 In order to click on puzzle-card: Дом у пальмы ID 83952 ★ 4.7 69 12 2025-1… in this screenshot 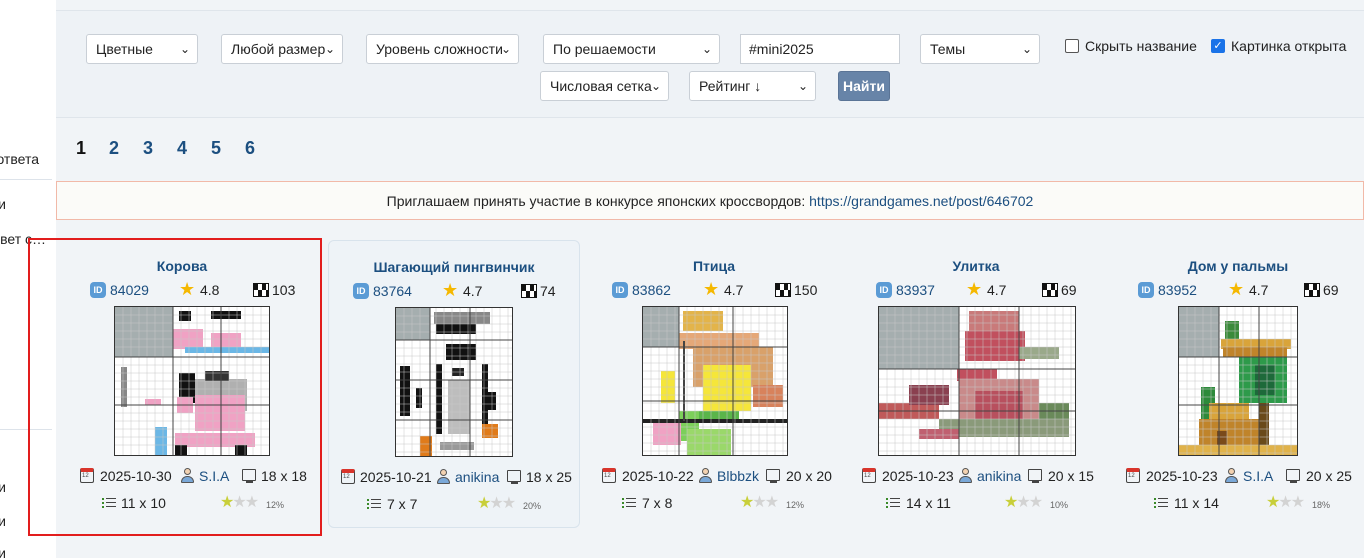, I will do `click(1238, 384)`.